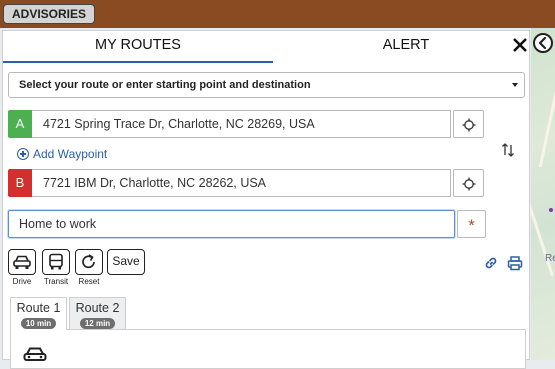 Image resolution: width=555 pixels, height=369 pixels. Describe the element at coordinates (138, 47) in the screenshot. I see `tab-my-routes: MY ROUTES` at that location.